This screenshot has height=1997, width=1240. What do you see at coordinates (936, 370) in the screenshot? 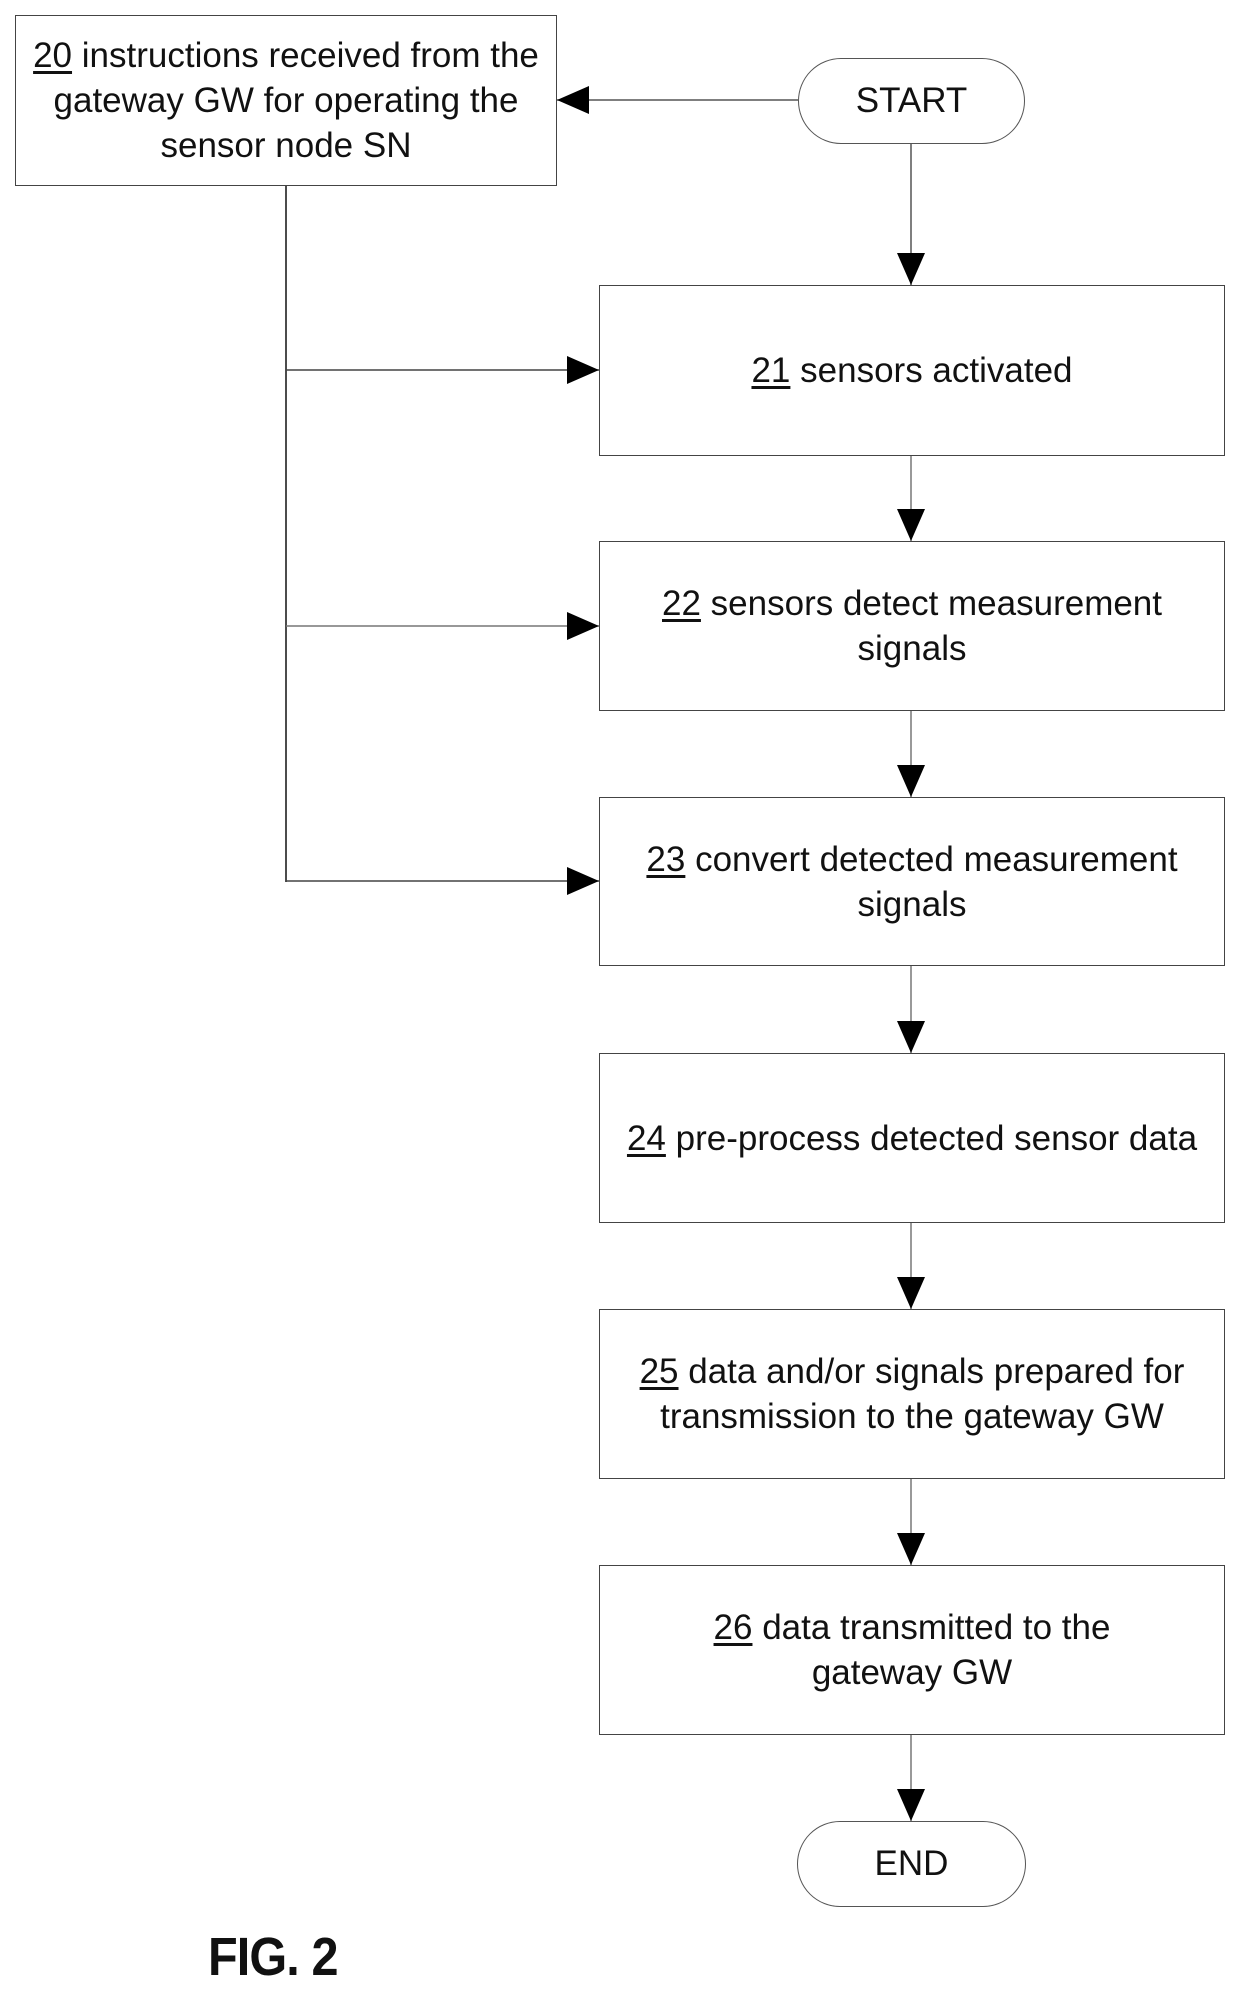
I see `step-21-text: sensors activated` at bounding box center [936, 370].